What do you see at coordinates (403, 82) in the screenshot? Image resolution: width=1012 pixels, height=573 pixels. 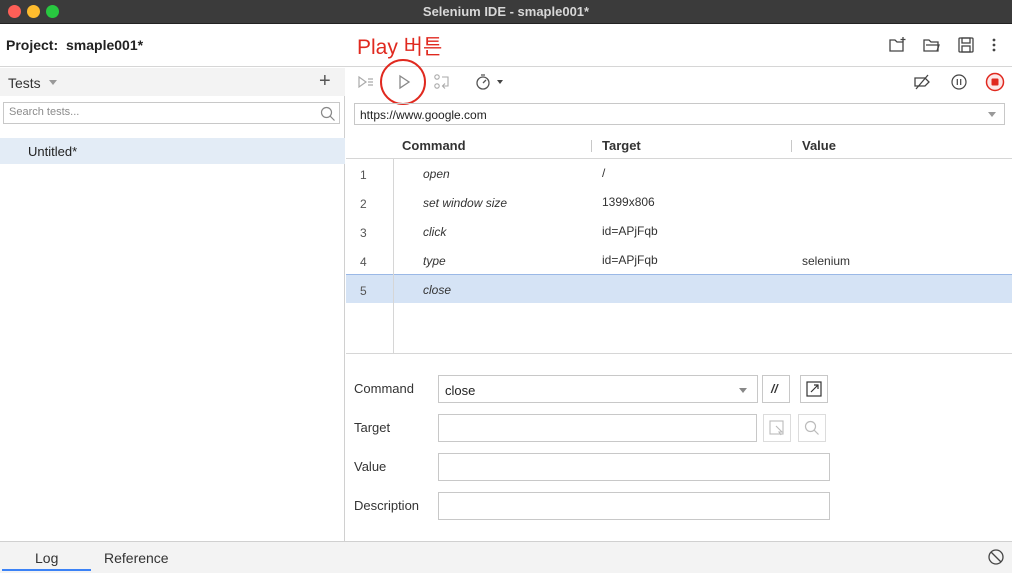 I see `play-button-highlight-circle` at bounding box center [403, 82].